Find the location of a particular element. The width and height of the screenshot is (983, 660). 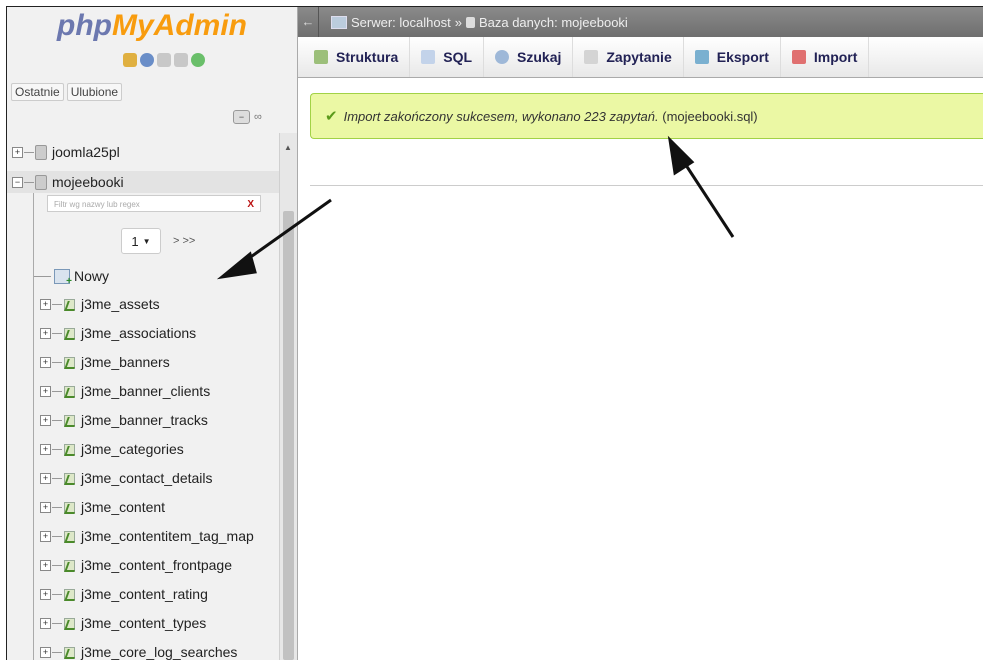

clear-filter-icon: X is located at coordinates (250, 204).